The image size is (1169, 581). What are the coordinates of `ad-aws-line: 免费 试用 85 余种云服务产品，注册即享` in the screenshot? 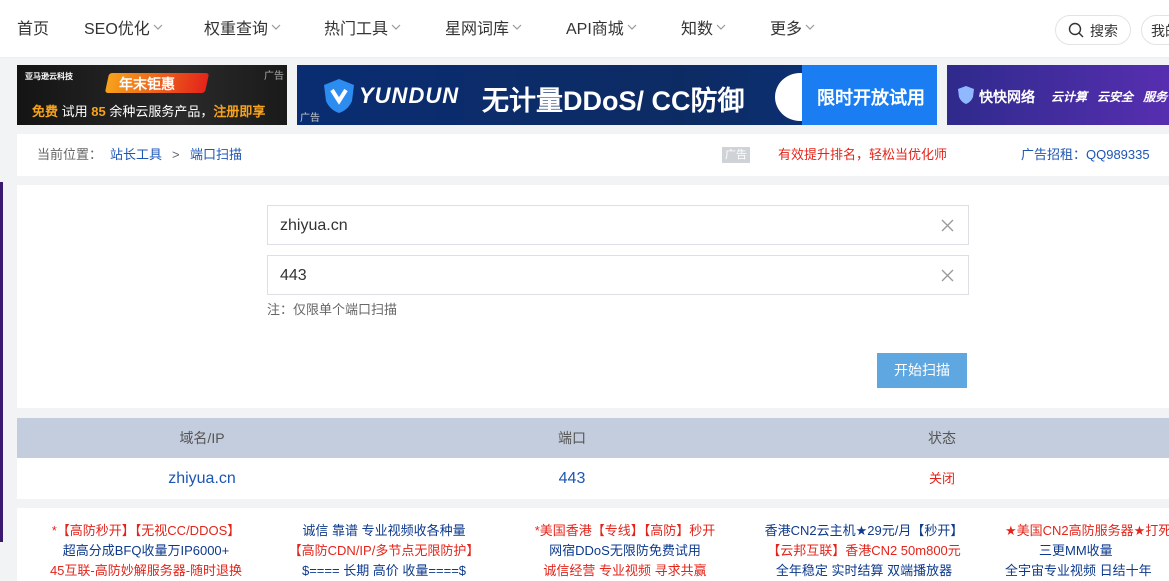 It's located at (148, 110).